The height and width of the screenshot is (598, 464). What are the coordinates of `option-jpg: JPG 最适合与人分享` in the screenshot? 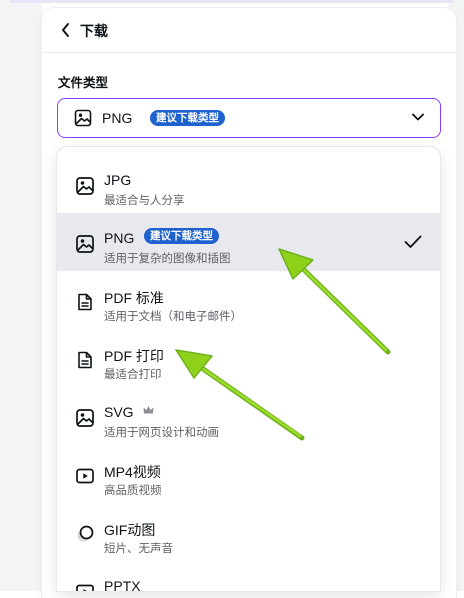 It's located at (248, 184).